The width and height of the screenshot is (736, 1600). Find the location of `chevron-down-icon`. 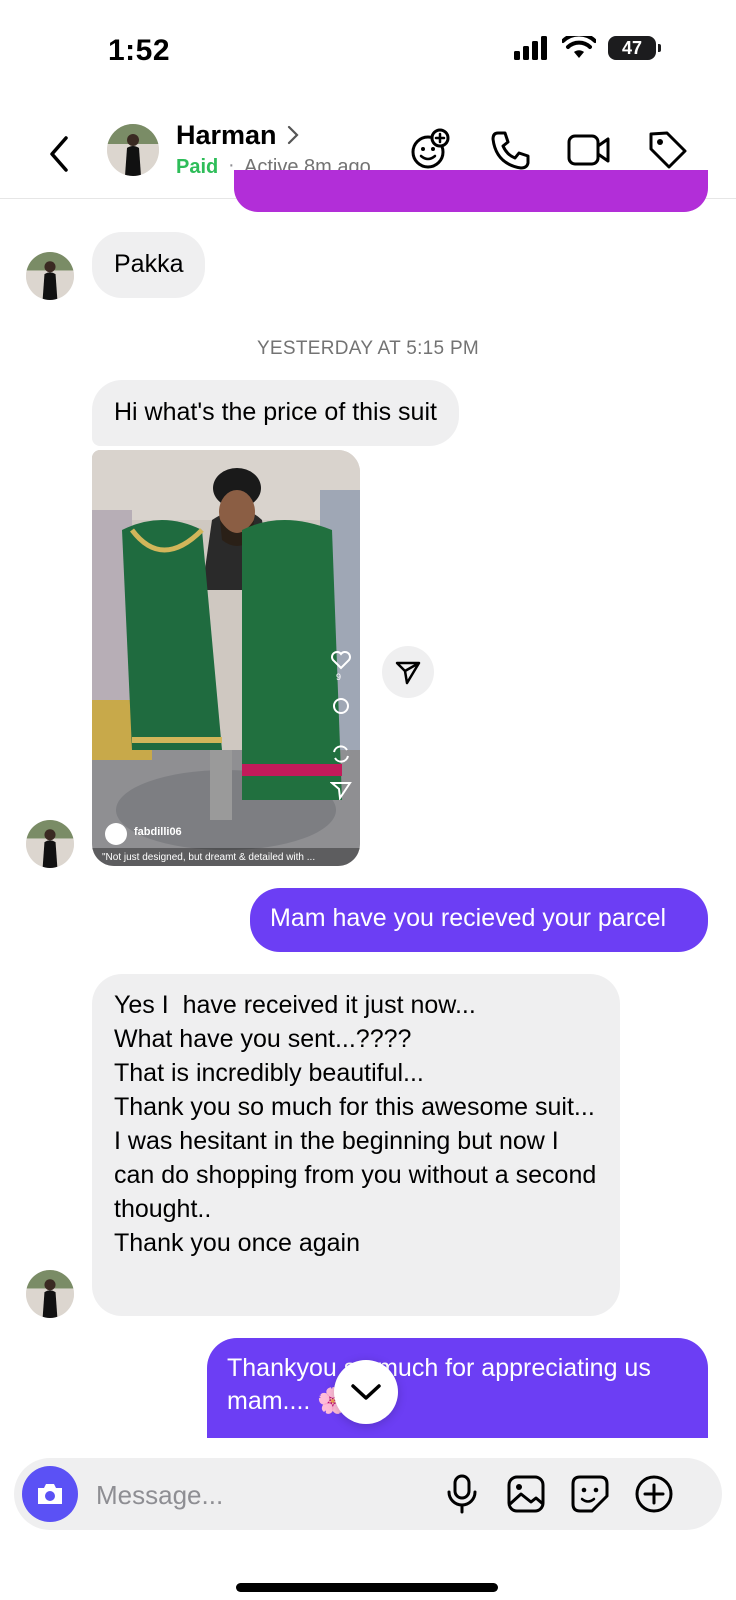

chevron-down-icon is located at coordinates (366, 1392).